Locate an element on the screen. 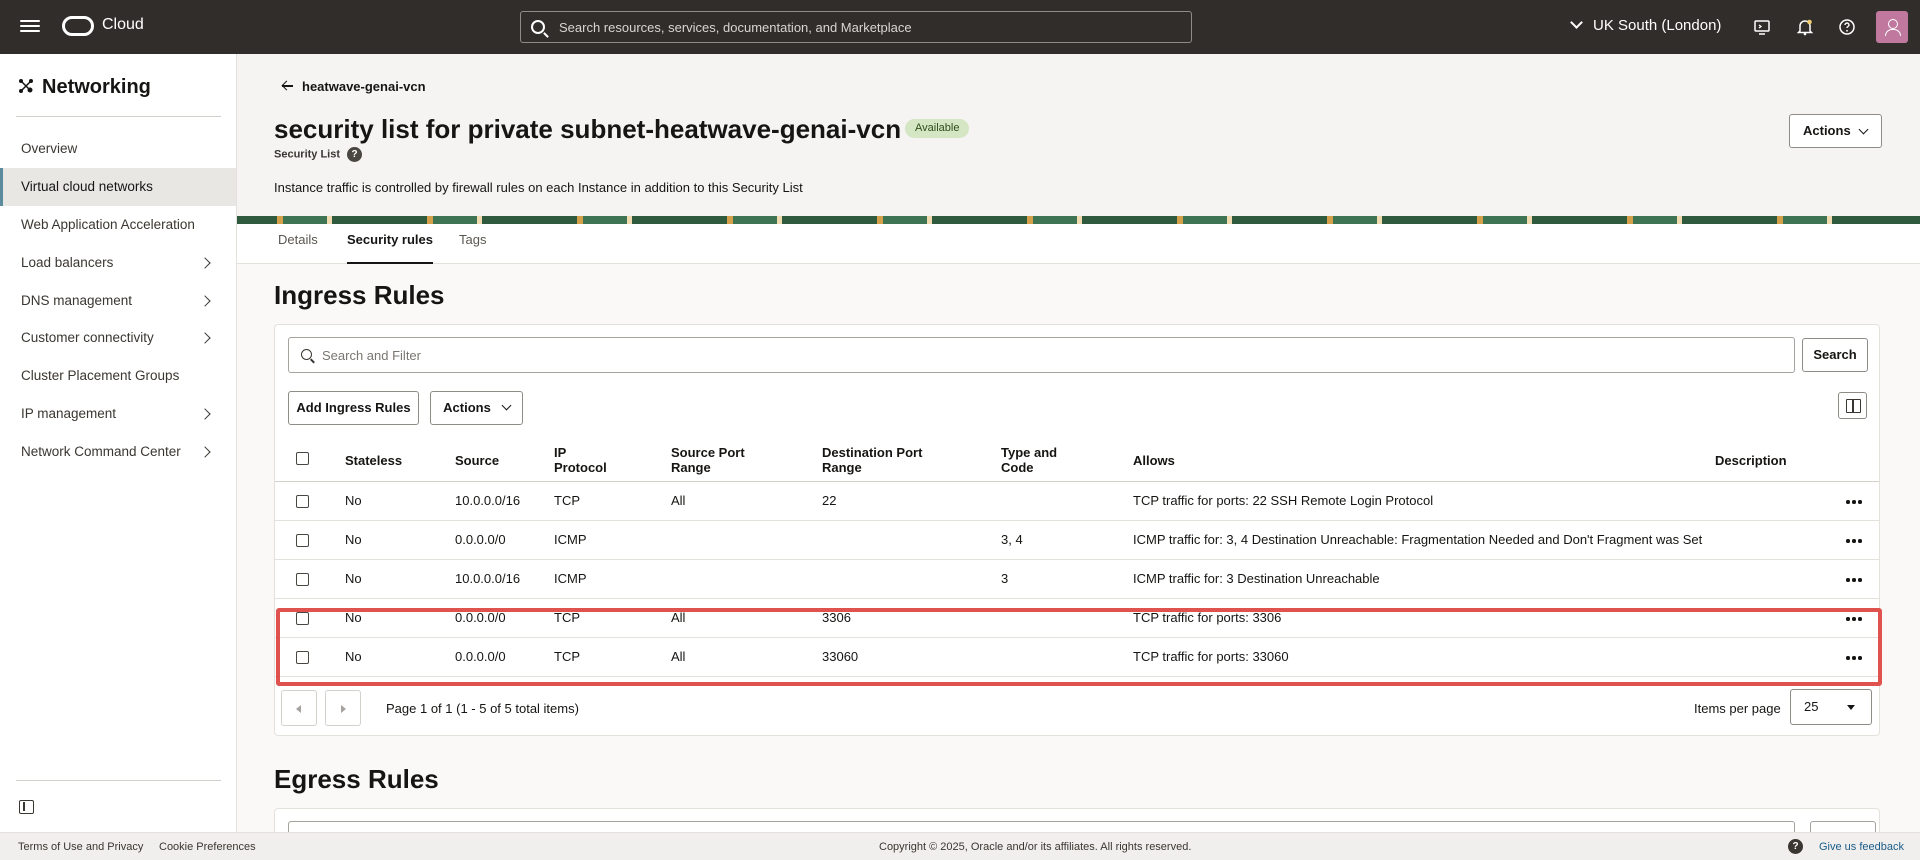  caret-down-icon is located at coordinates (1851, 707).